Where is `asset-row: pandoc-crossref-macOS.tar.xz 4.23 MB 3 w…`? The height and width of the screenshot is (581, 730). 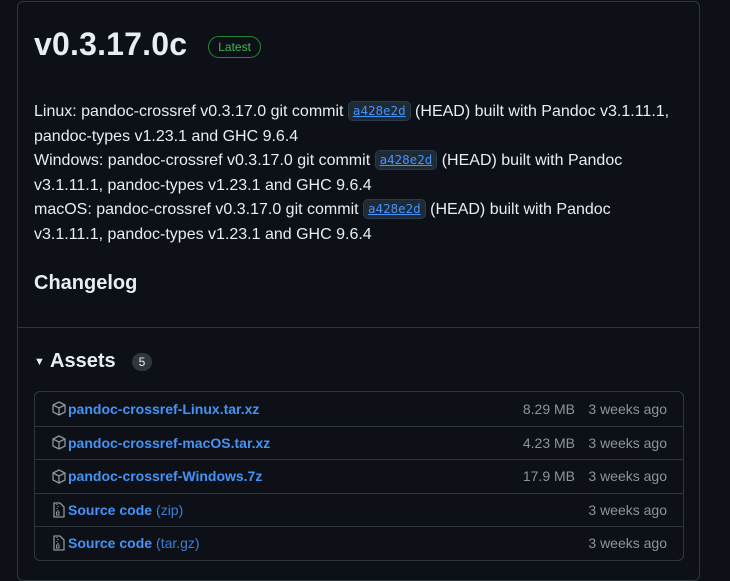
asset-row: pandoc-crossref-macOS.tar.xz 4.23 MB 3 w… is located at coordinates (359, 442).